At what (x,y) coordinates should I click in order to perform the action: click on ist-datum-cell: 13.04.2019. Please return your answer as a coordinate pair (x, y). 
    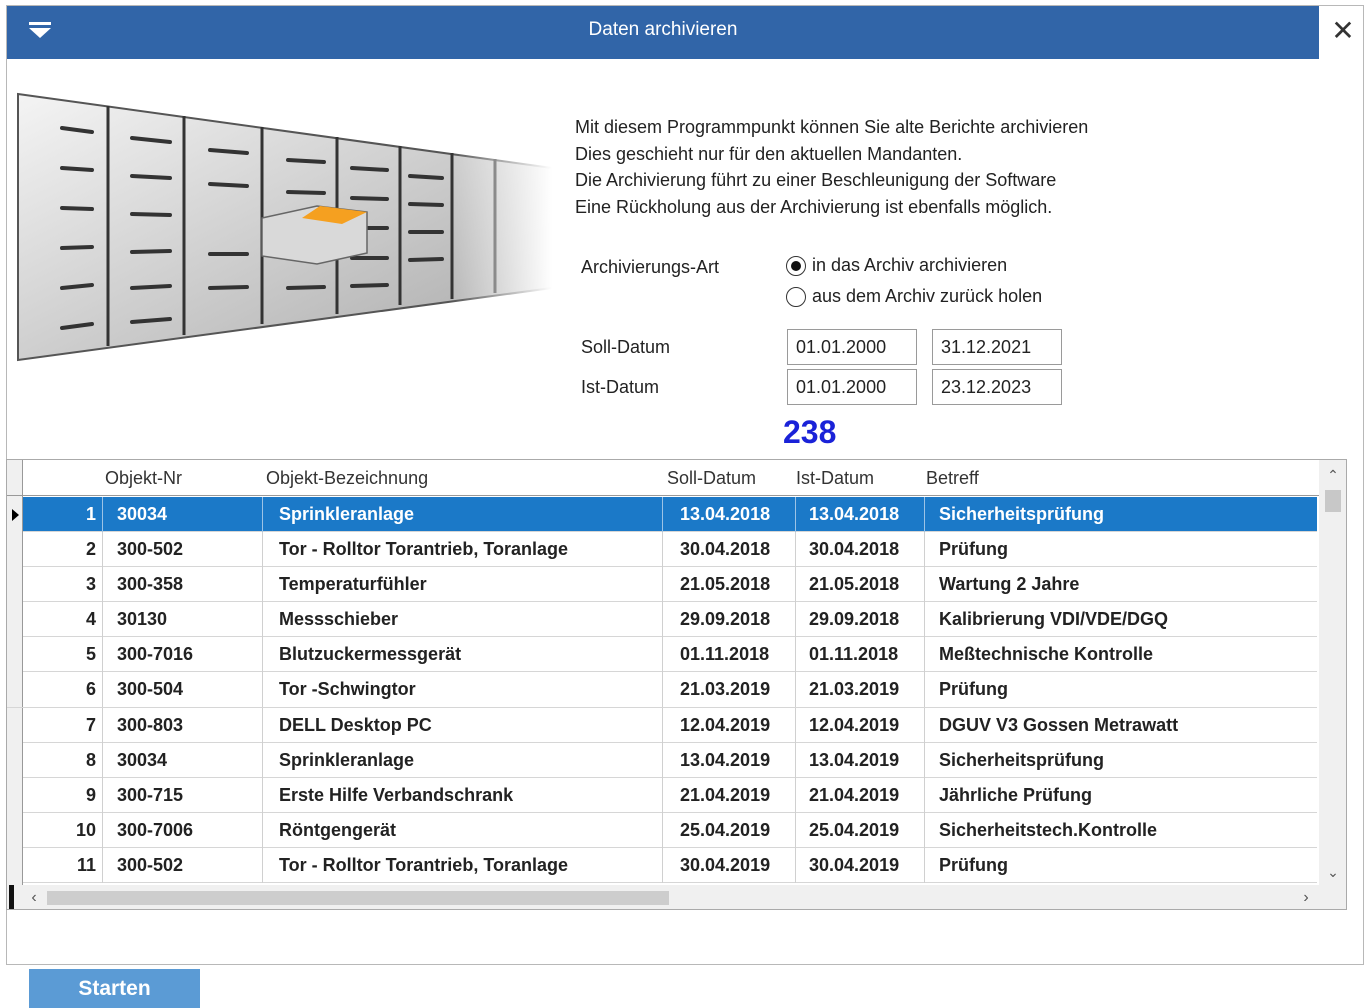
    Looking at the image, I should click on (863, 760).